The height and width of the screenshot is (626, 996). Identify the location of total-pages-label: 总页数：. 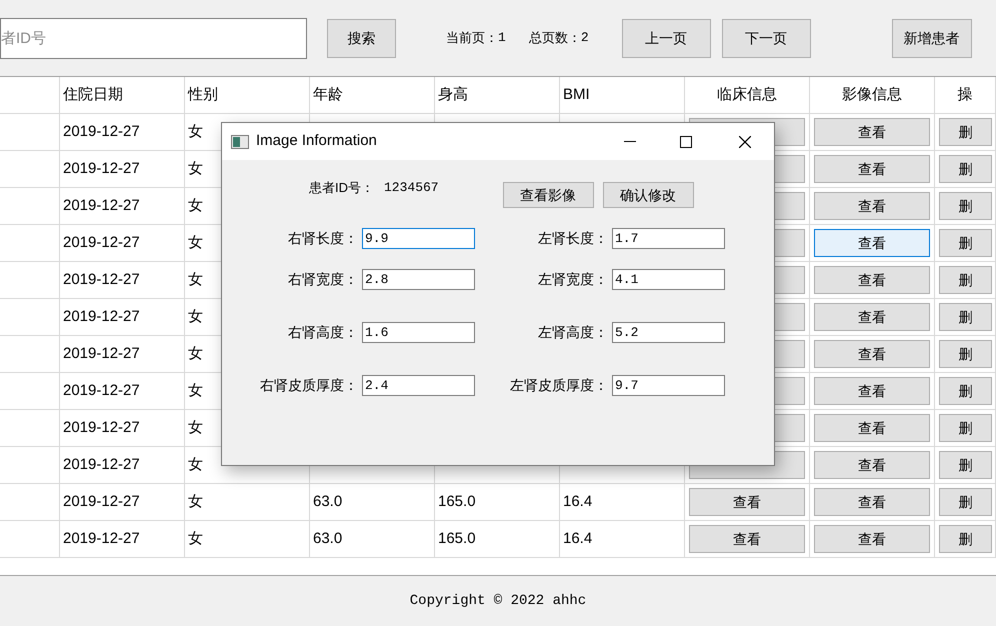
(554, 38).